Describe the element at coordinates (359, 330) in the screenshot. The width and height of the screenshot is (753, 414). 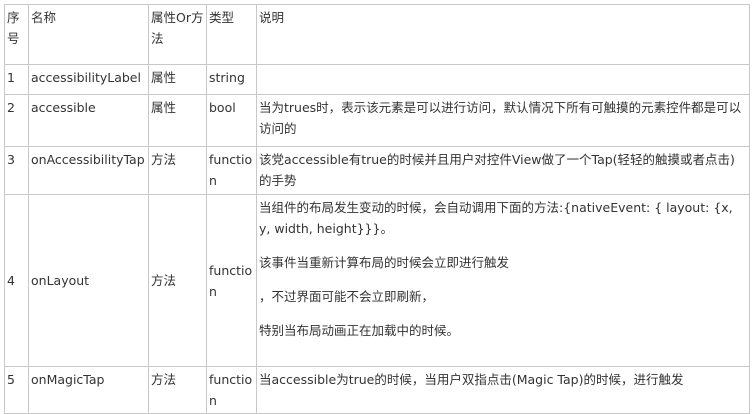
I see `desc-paragraph: 特别当布局动画正在加载中的时候。` at that location.